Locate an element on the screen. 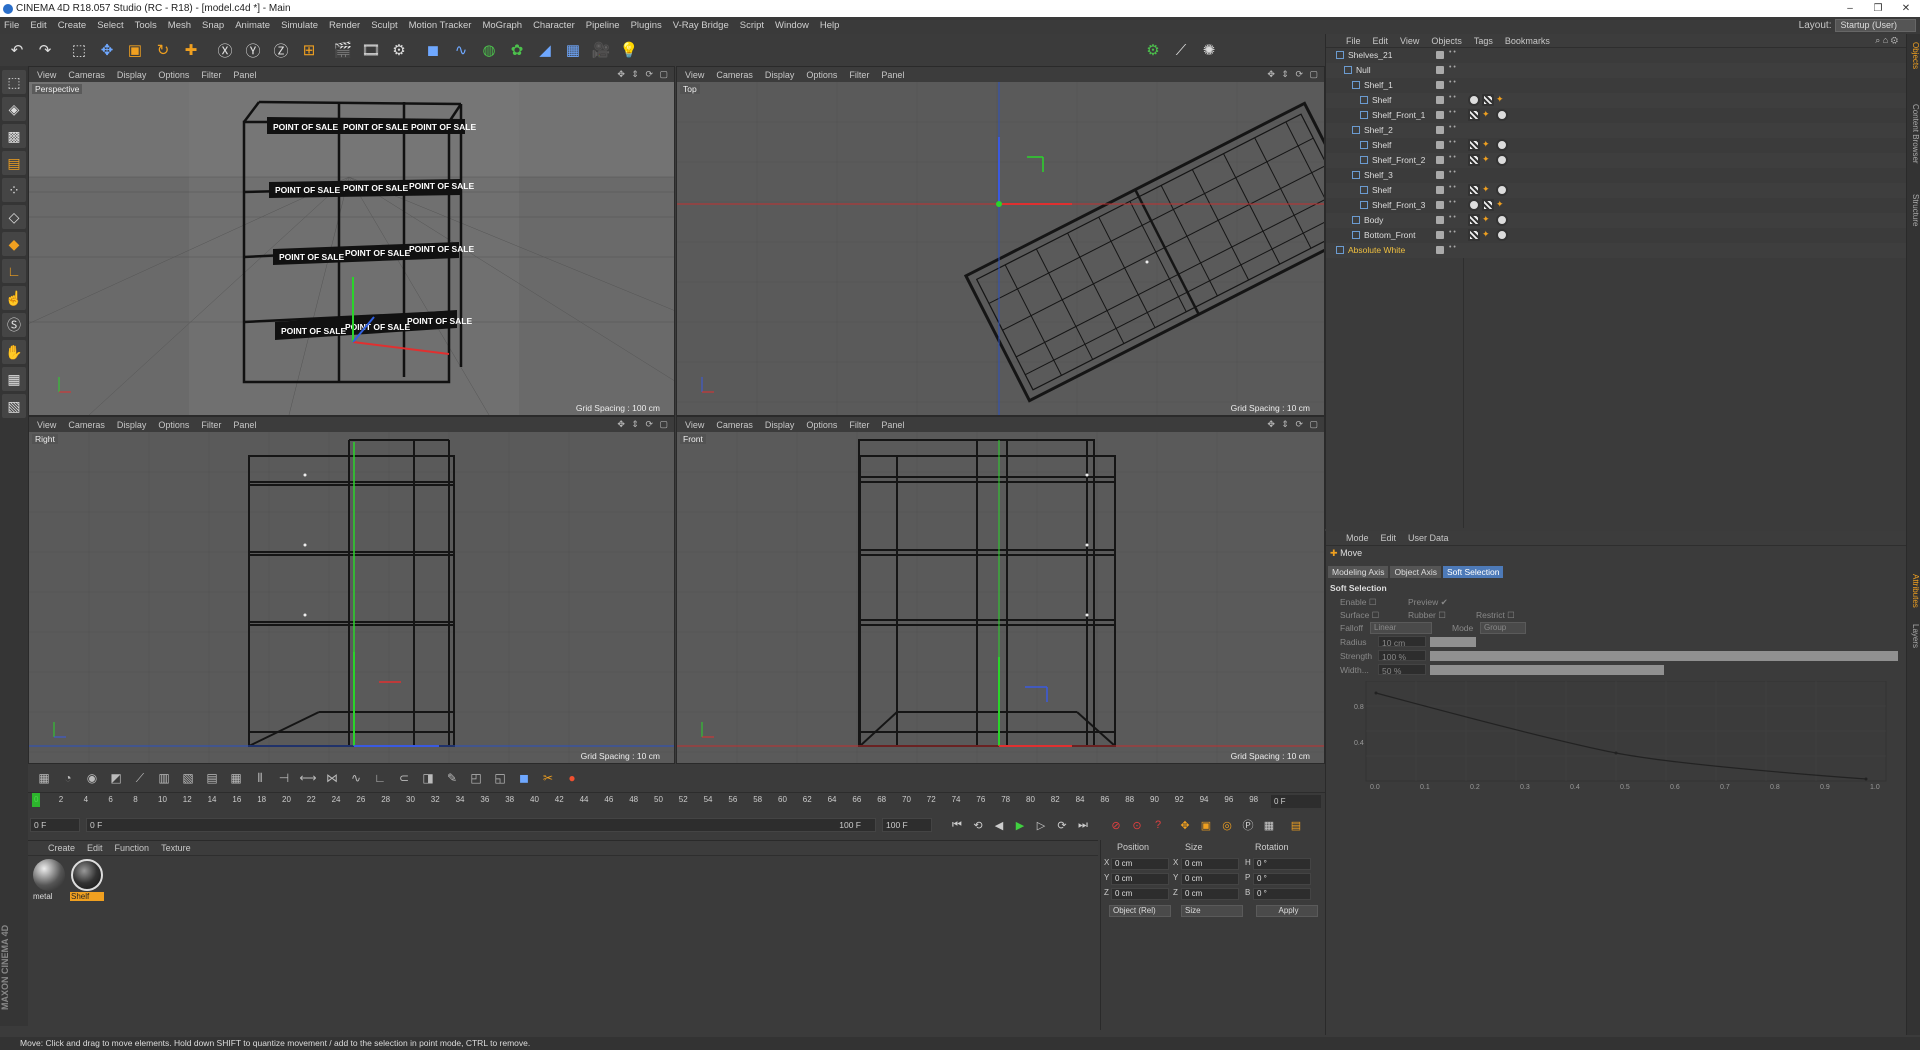 The width and height of the screenshot is (1920, 1050). object-menu-objects: Objects is located at coordinates (1446, 41).